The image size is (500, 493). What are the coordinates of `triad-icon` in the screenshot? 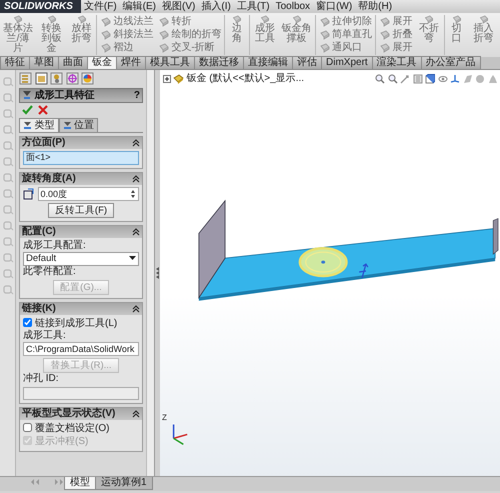 It's located at (455, 79).